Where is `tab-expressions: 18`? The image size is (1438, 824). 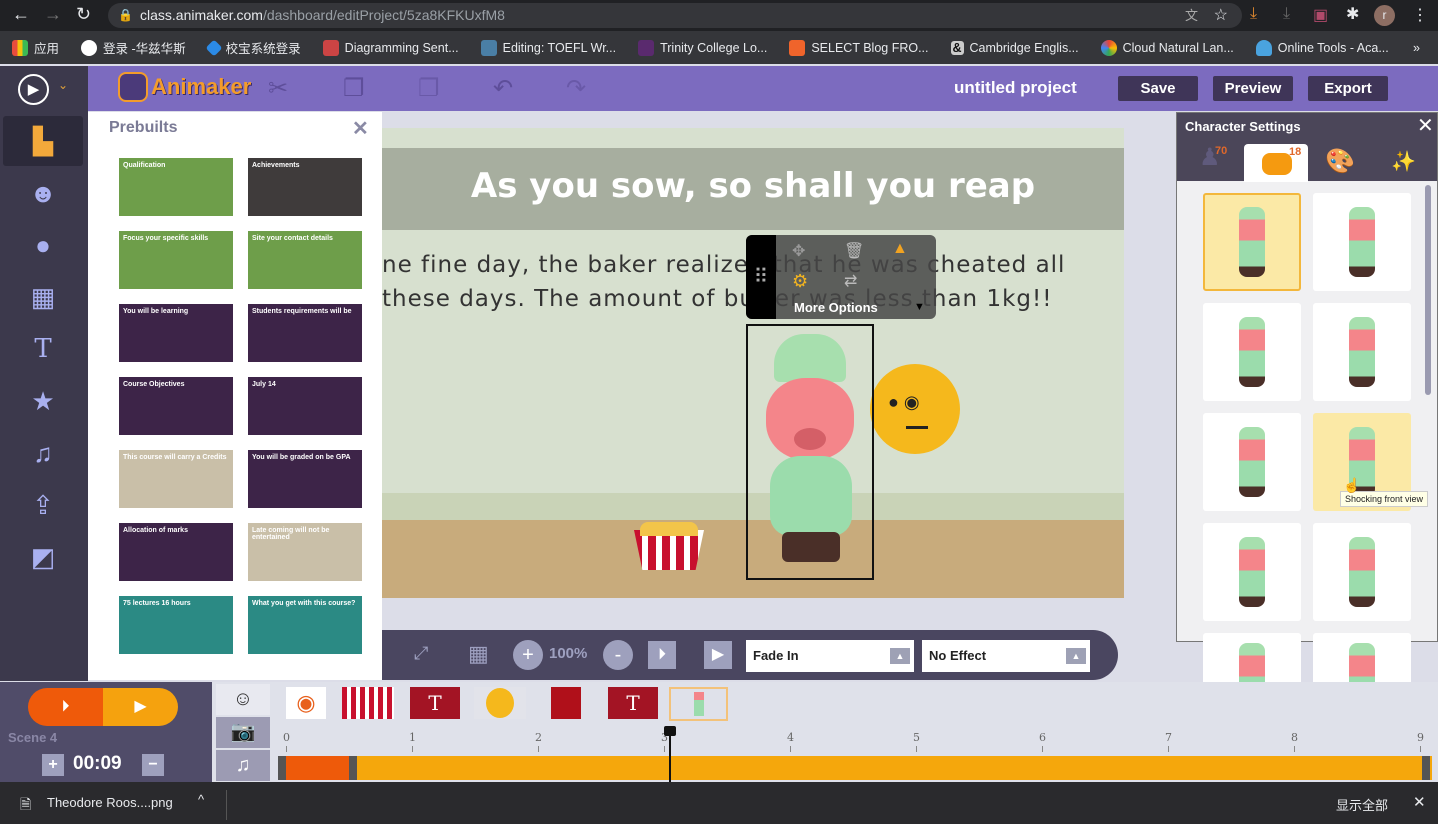
tab-expressions: 18 is located at coordinates (1276, 163).